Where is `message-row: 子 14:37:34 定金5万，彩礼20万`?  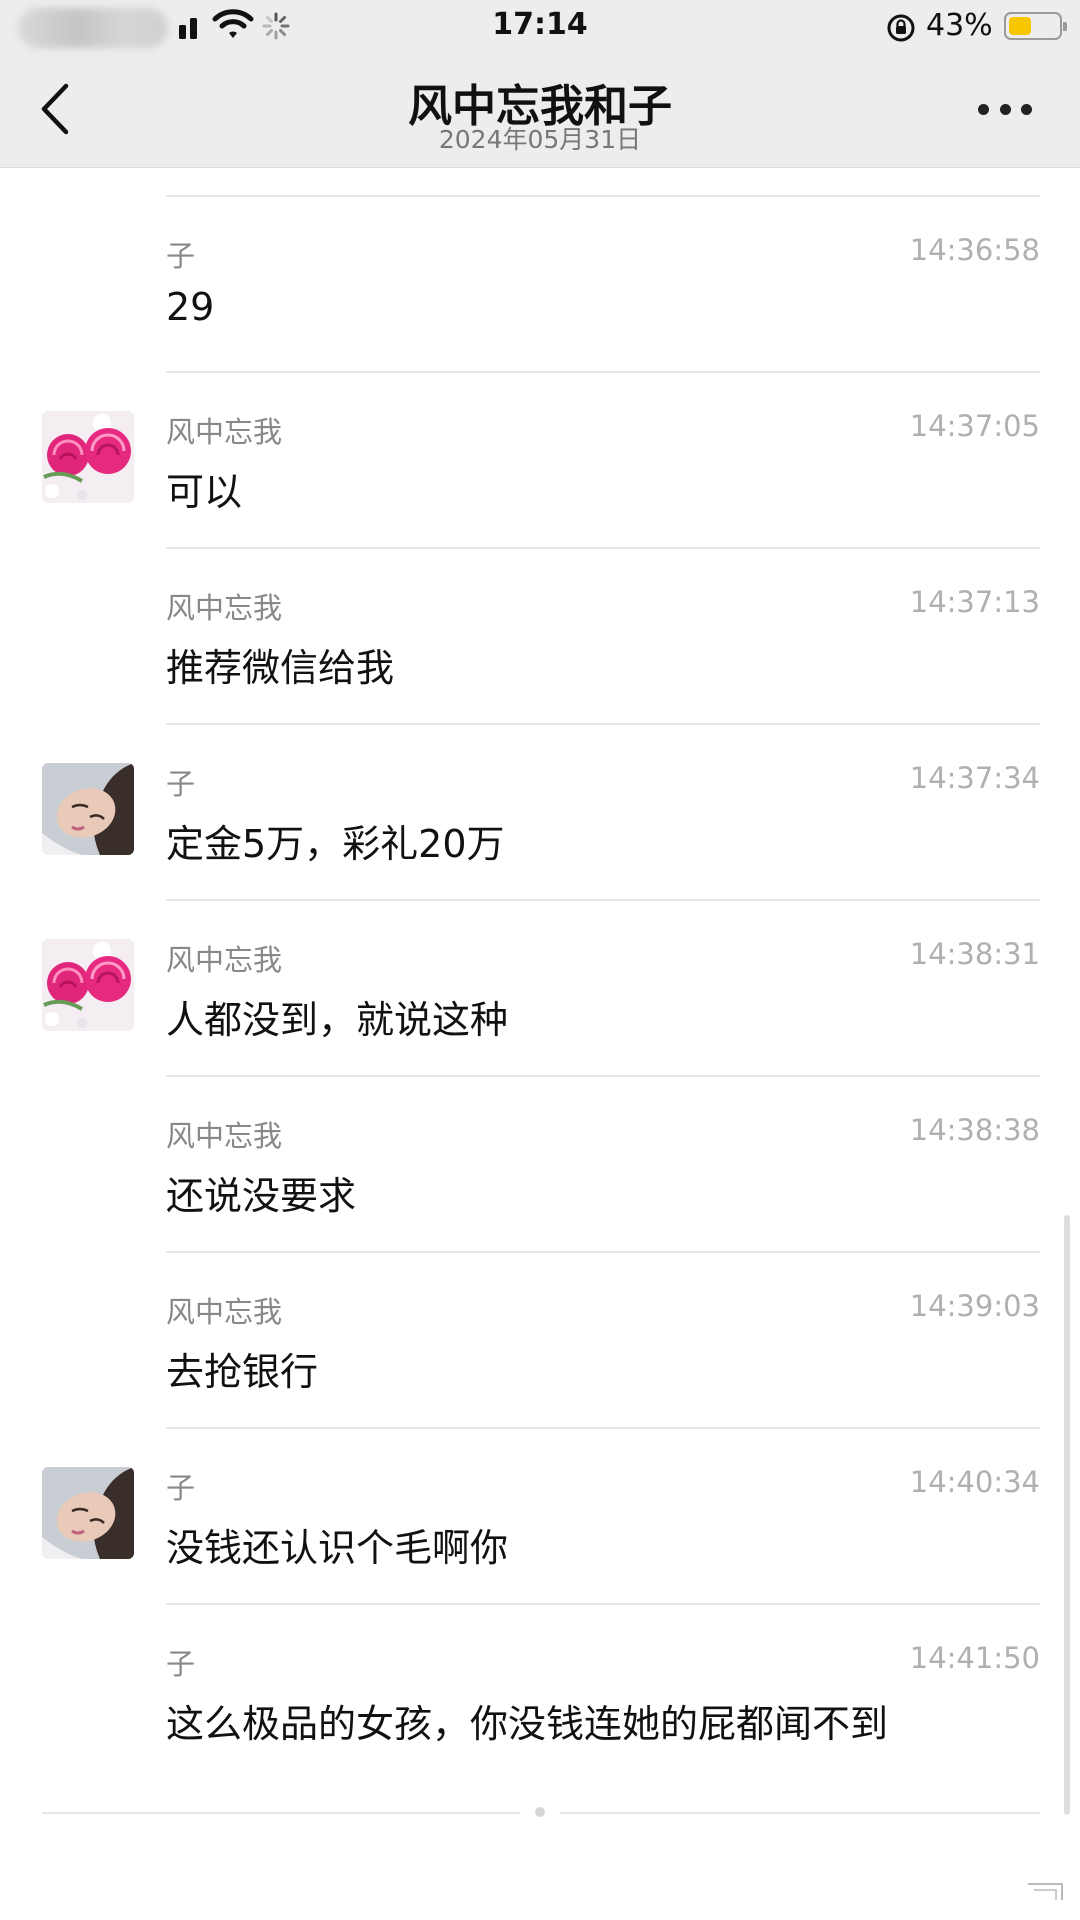
message-row: 子 14:37:34 定金5万，彩礼20万 is located at coordinates (541, 811).